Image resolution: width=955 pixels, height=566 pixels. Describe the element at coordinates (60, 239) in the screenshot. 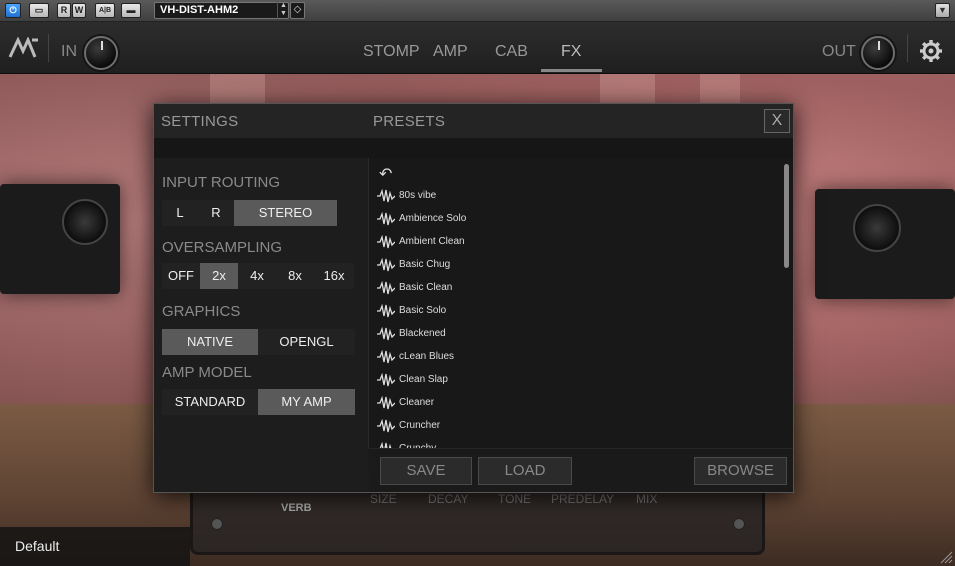

I see `left-speaker` at that location.